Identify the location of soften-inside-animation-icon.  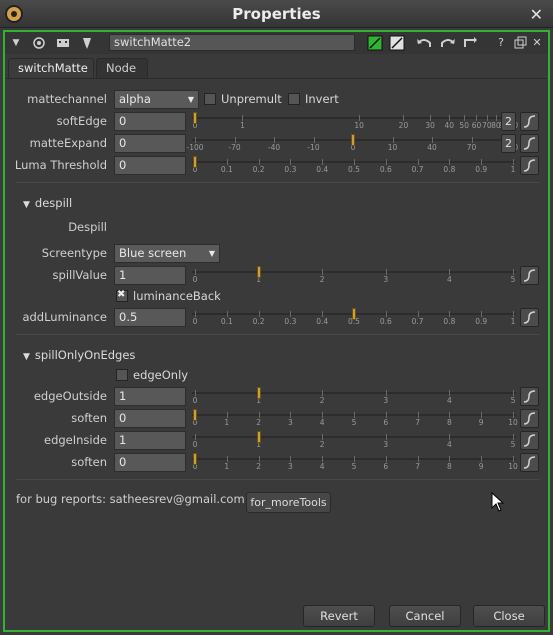
(529, 462).